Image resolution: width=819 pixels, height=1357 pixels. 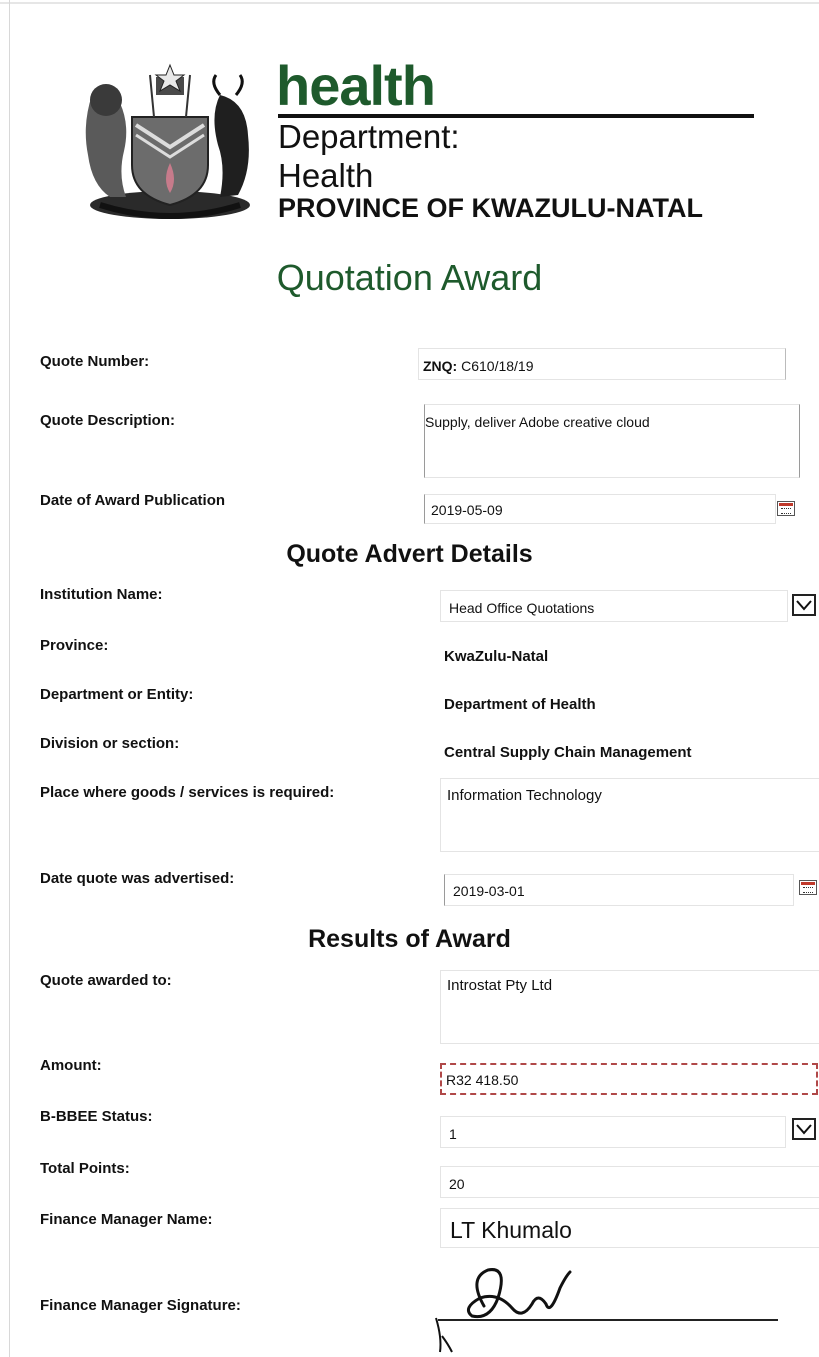 What do you see at coordinates (503, 1310) in the screenshot?
I see `handwritten-signature` at bounding box center [503, 1310].